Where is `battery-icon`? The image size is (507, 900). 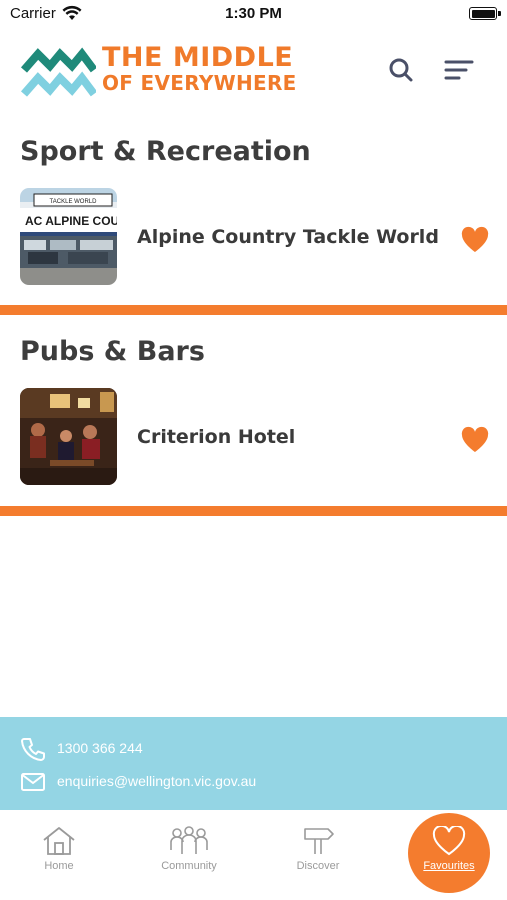
battery-icon is located at coordinates (483, 13).